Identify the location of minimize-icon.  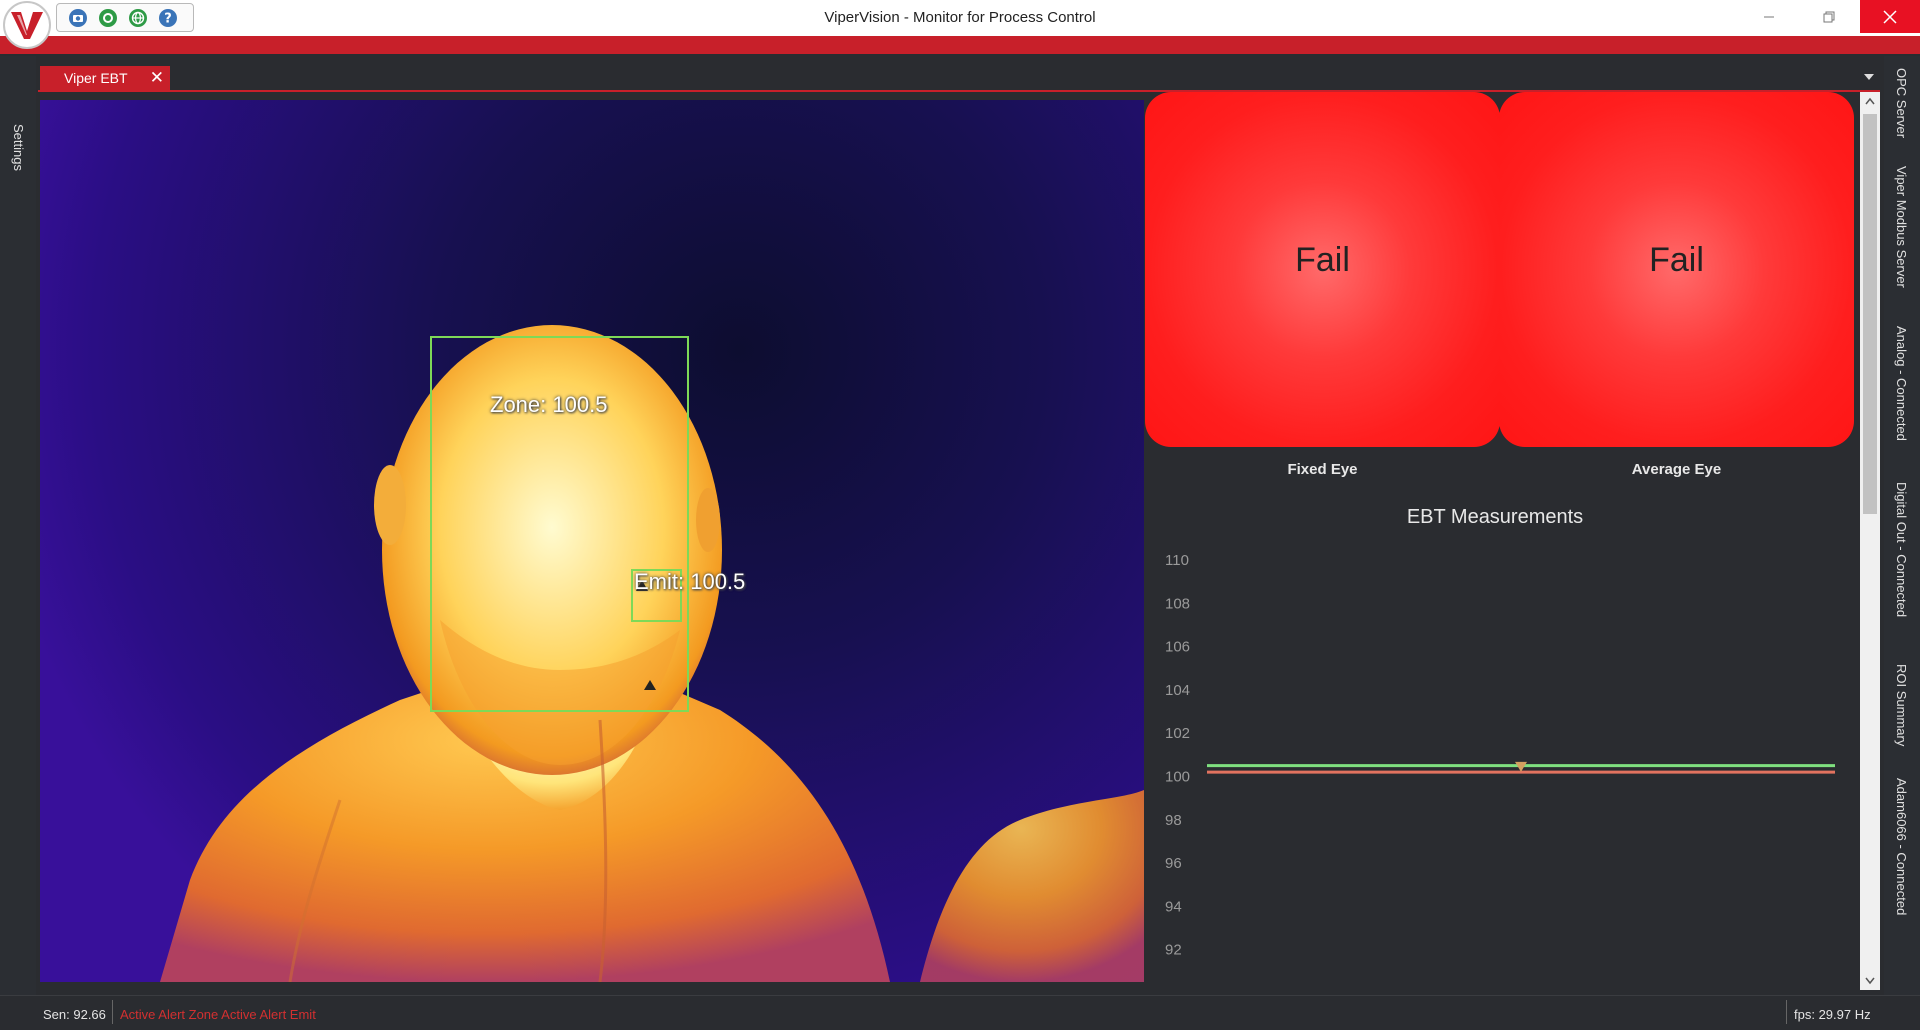
(1769, 16).